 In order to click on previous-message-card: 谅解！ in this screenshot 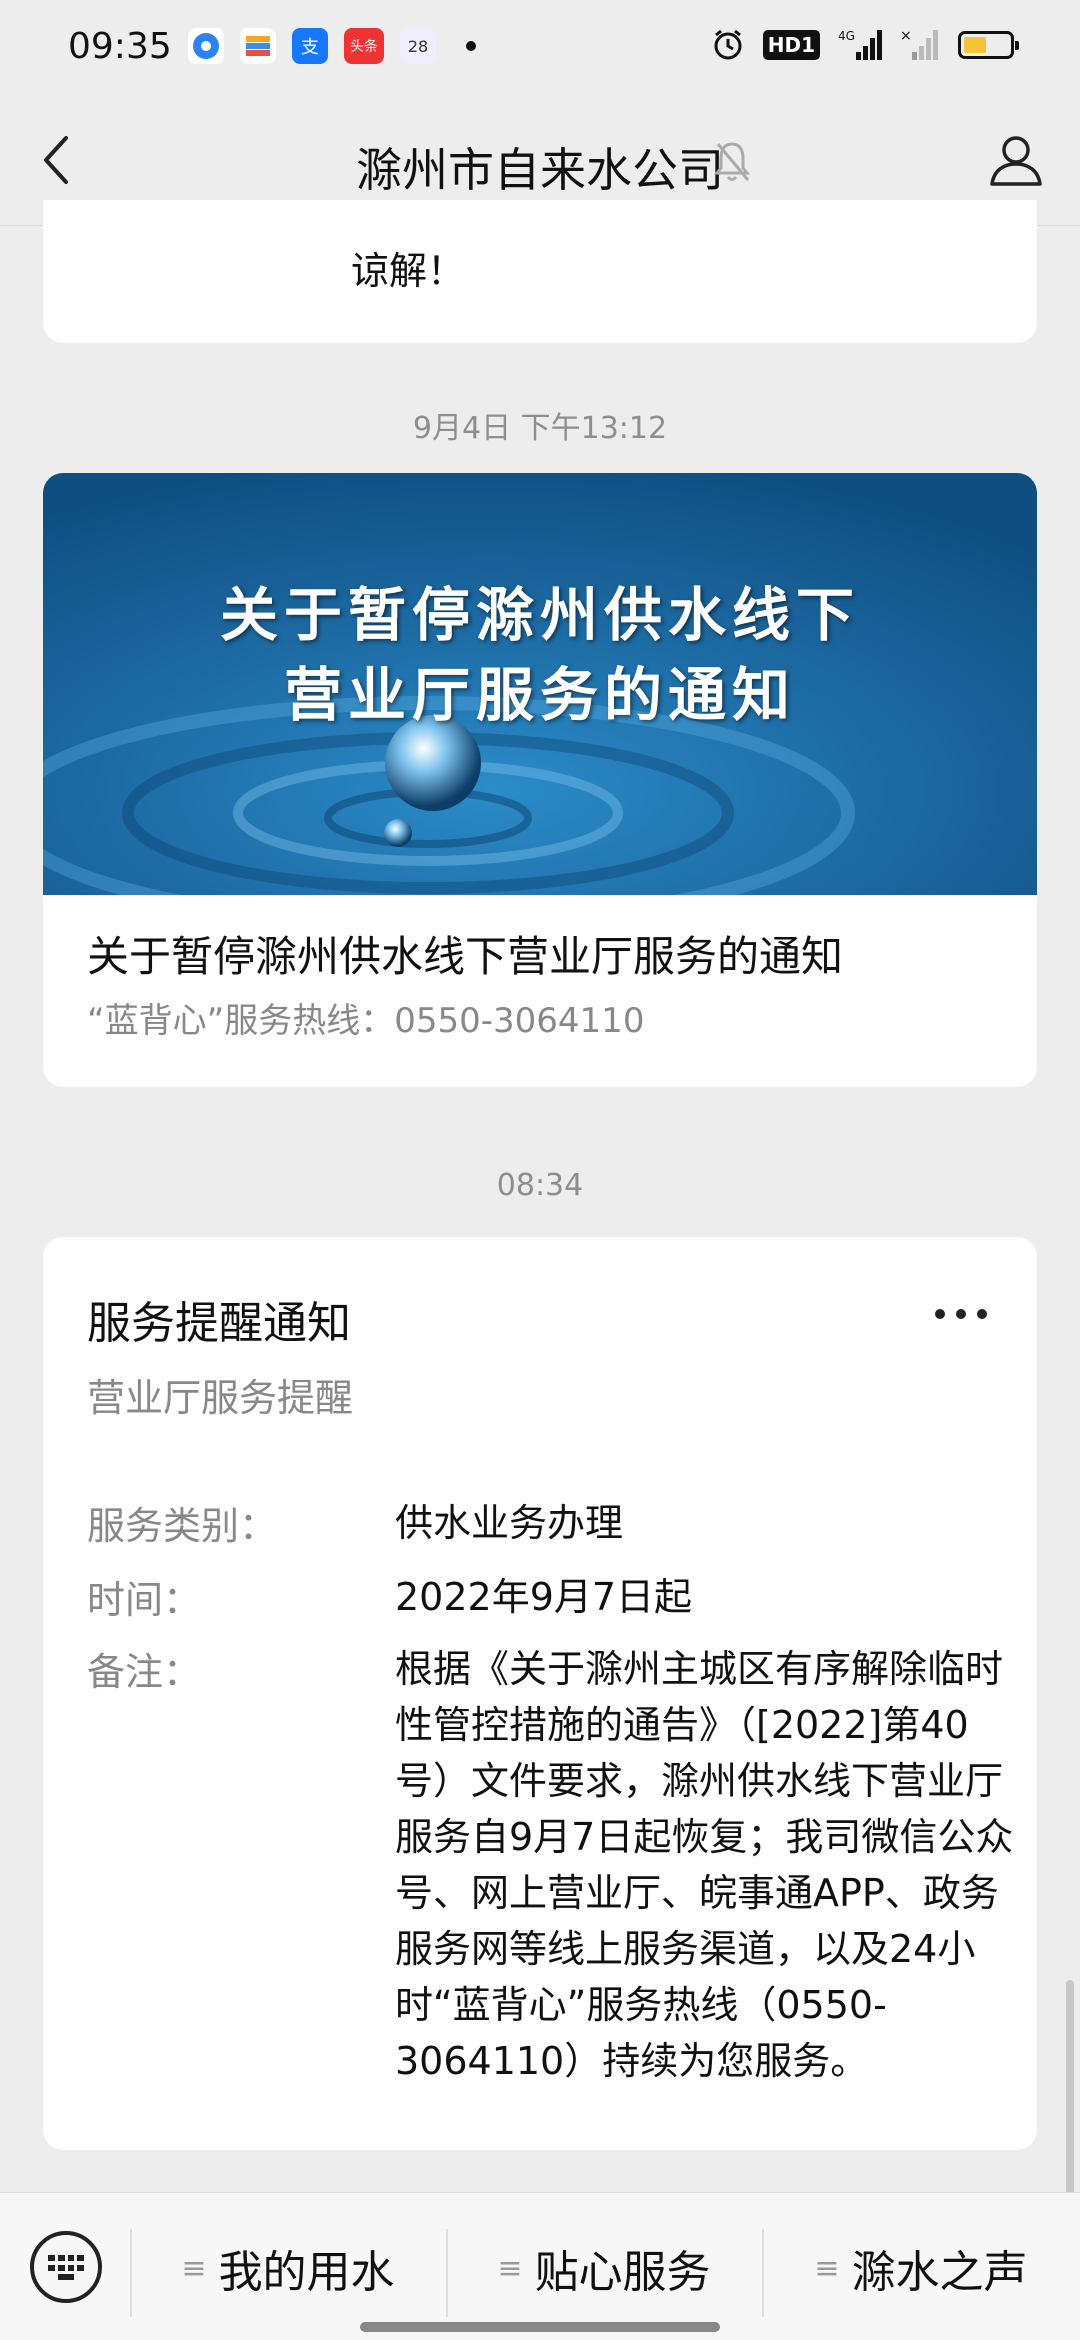, I will do `click(540, 271)`.